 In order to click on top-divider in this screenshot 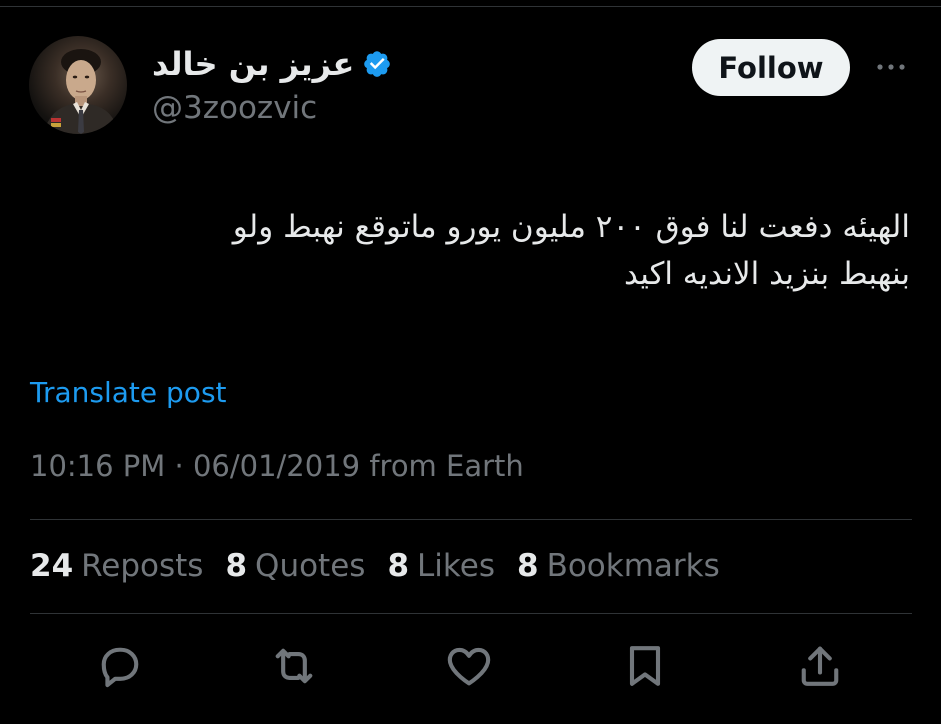, I will do `click(470, 3)`.